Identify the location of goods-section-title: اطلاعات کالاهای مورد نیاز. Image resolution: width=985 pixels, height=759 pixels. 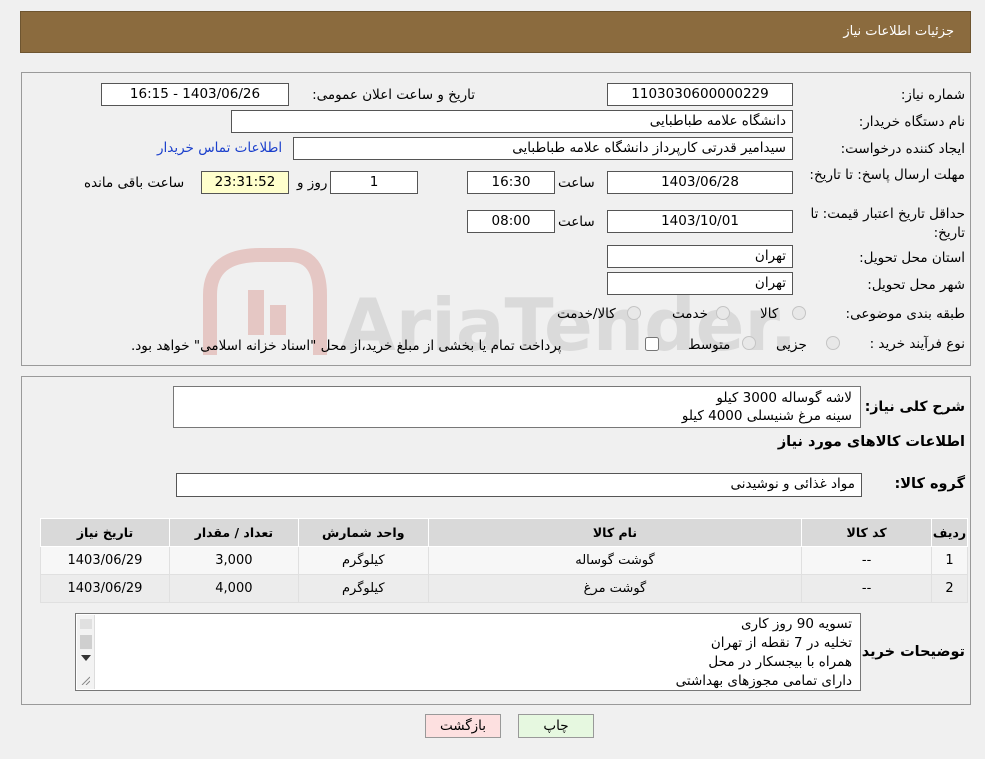
(871, 442).